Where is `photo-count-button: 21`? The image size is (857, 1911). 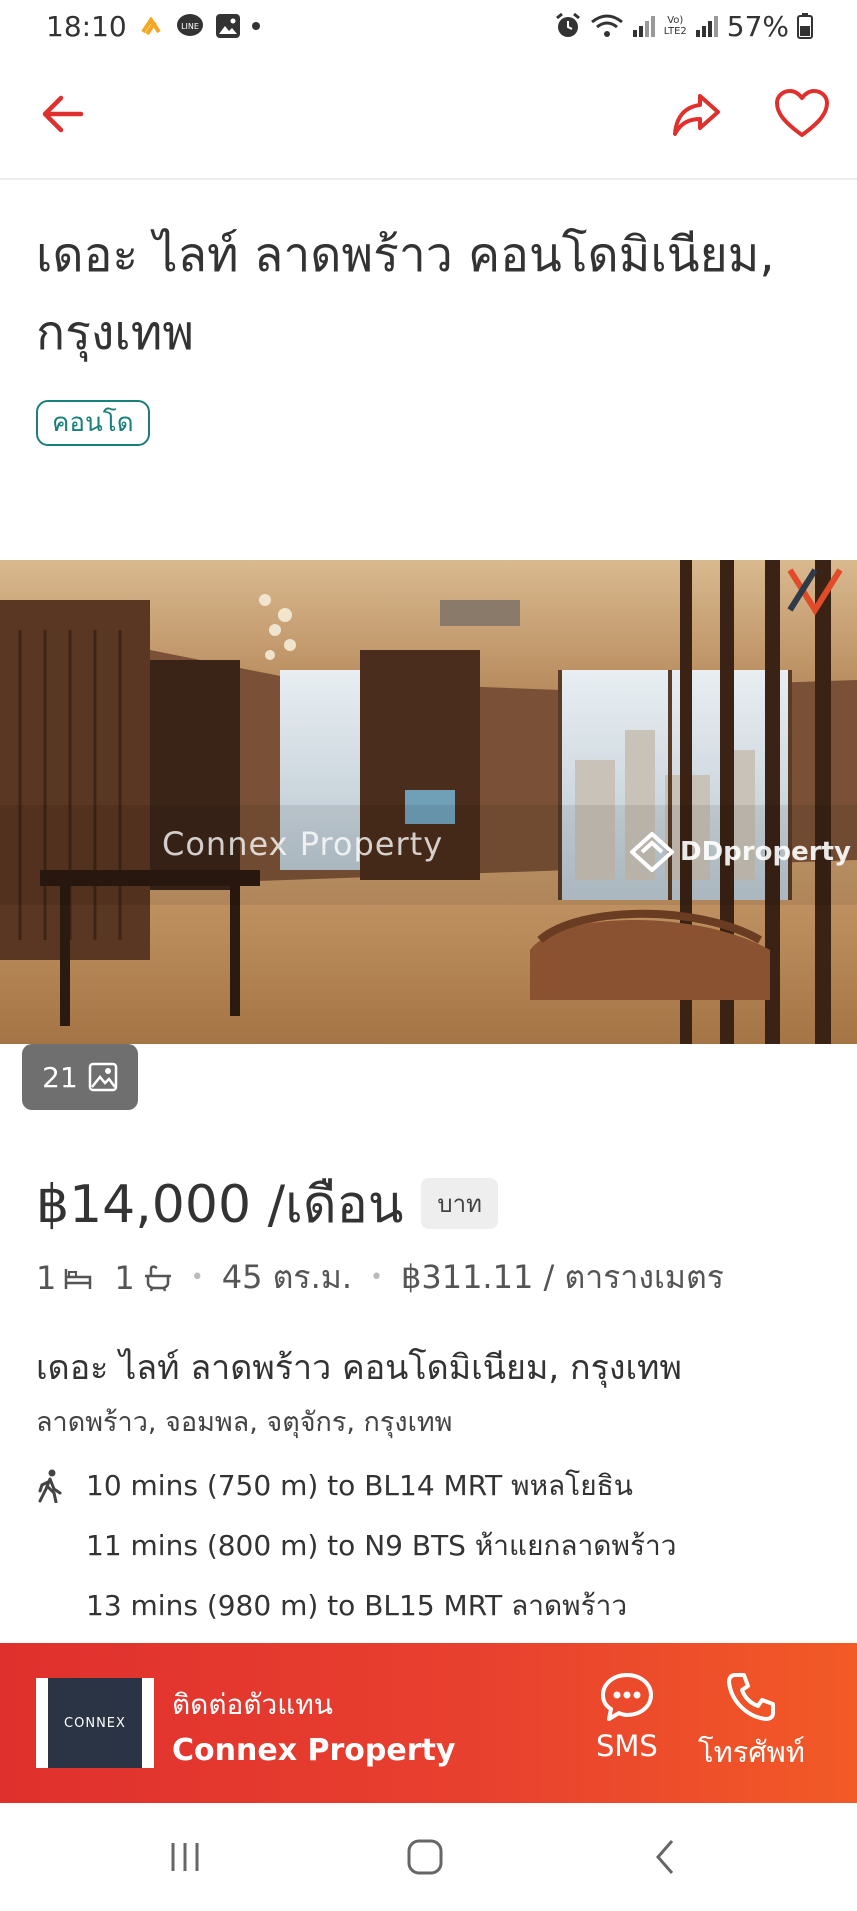 photo-count-button: 21 is located at coordinates (80, 1077).